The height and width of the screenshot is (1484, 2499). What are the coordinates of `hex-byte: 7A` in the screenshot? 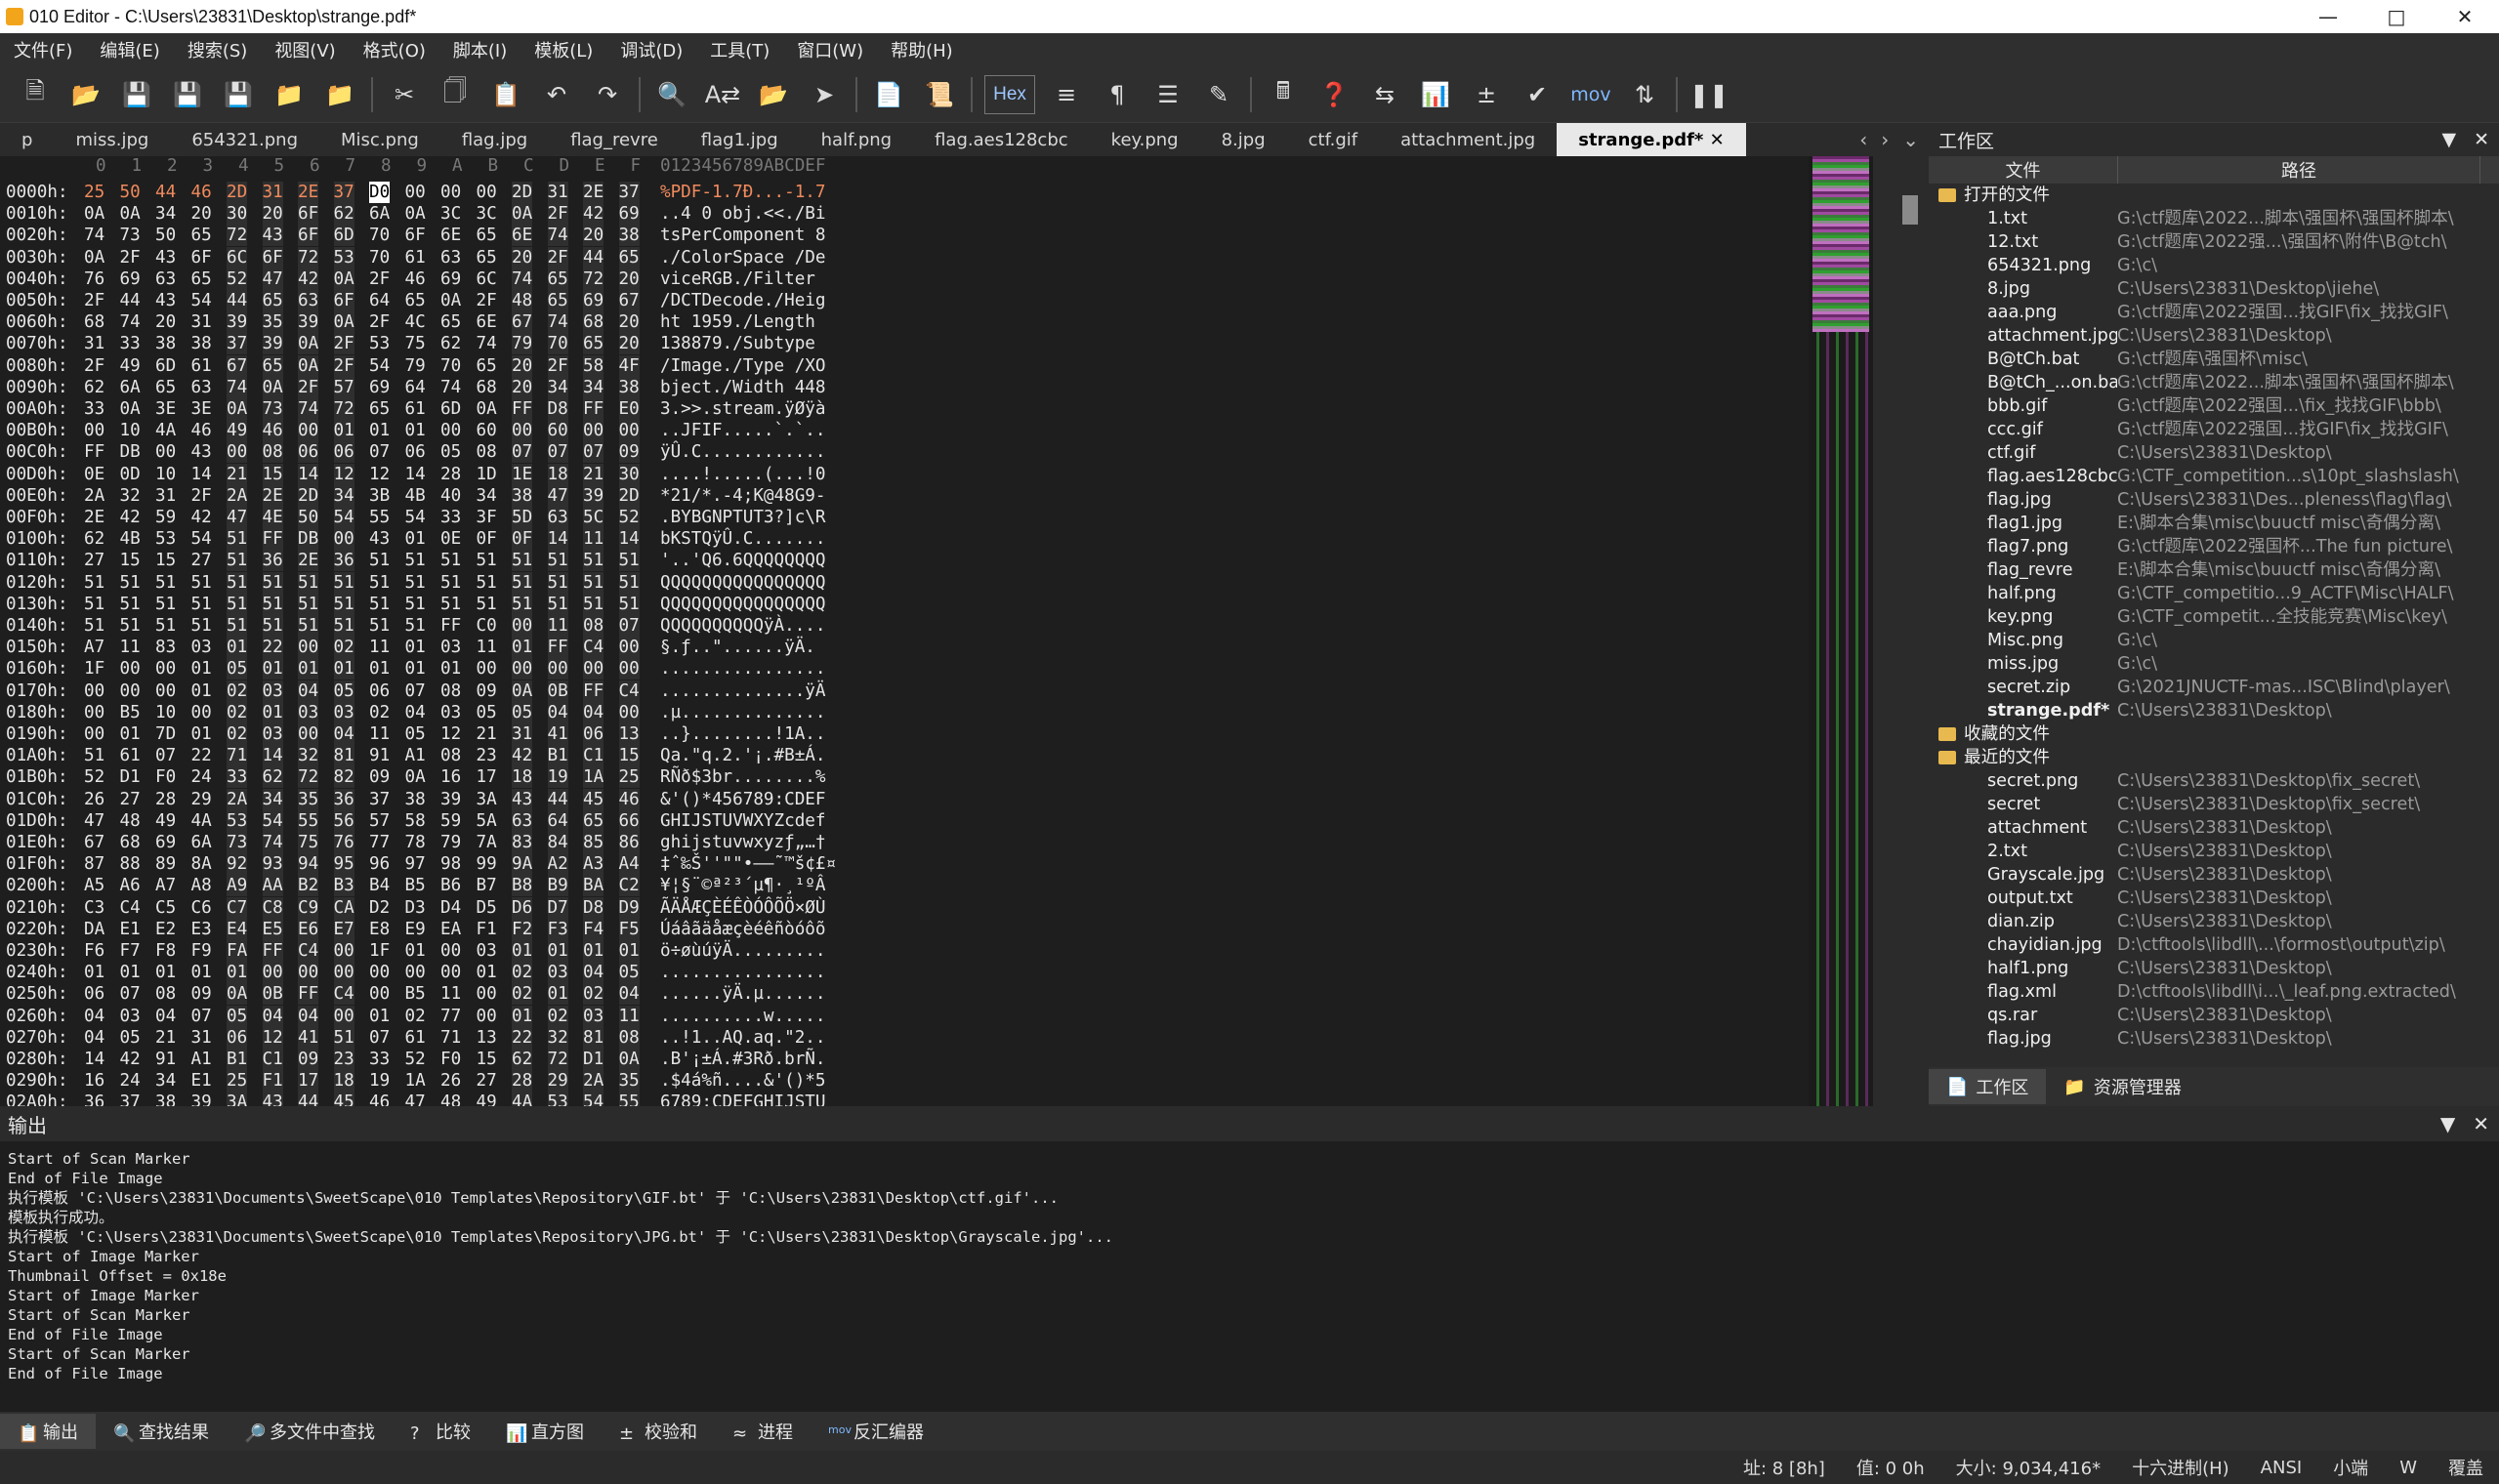 It's located at (487, 843).